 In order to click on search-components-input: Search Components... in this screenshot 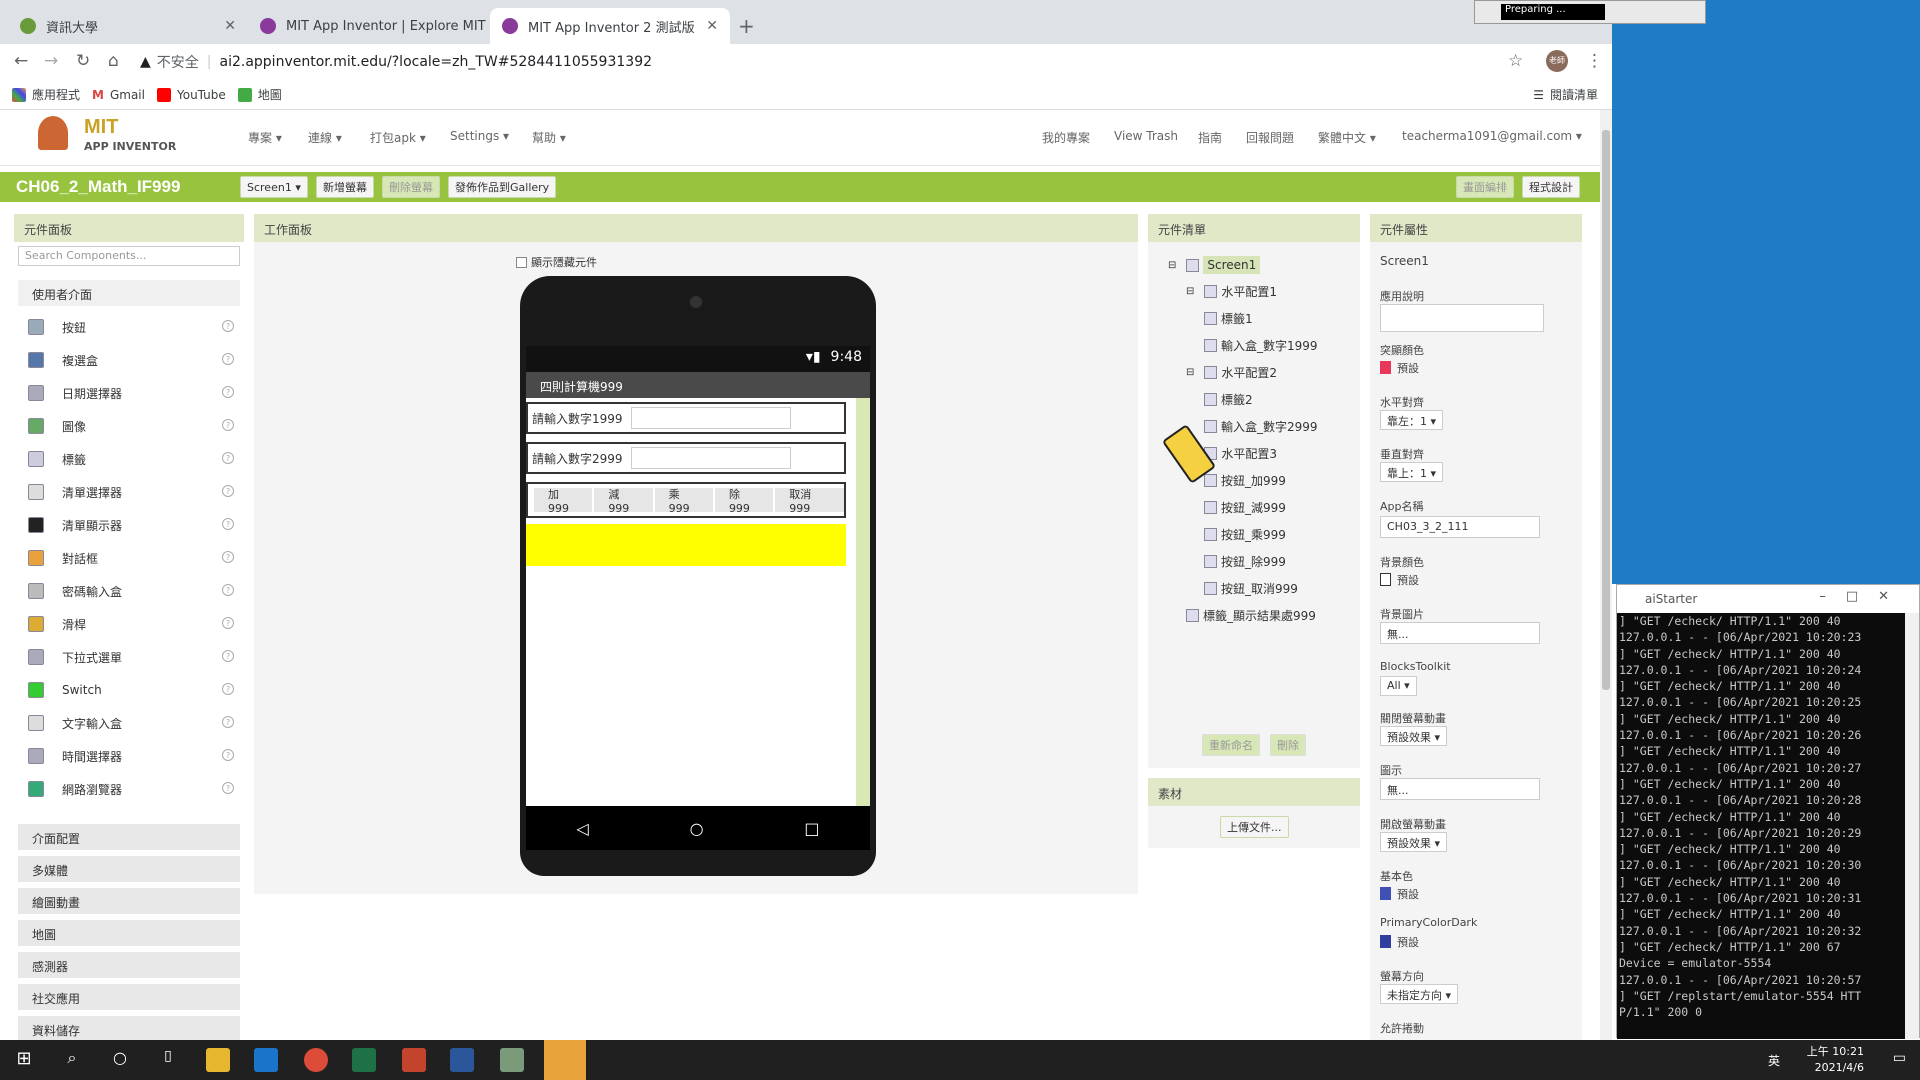, I will do `click(129, 256)`.